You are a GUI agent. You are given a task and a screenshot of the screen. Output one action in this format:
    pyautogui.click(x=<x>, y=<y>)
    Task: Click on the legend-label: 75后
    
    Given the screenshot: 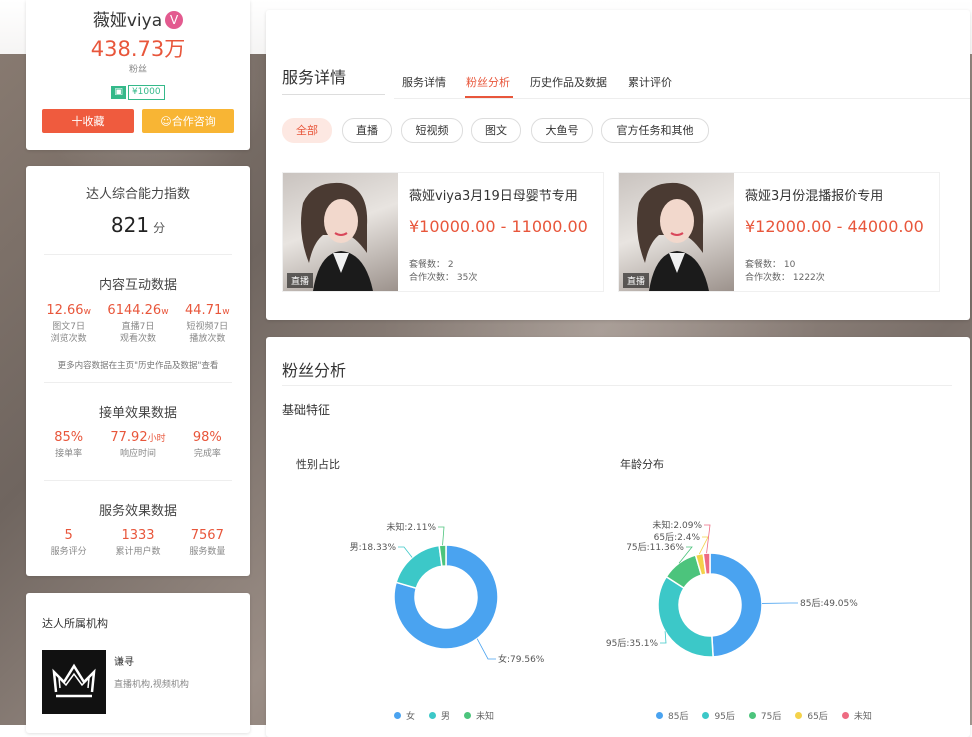 What is the action you would take?
    pyautogui.click(x=771, y=717)
    